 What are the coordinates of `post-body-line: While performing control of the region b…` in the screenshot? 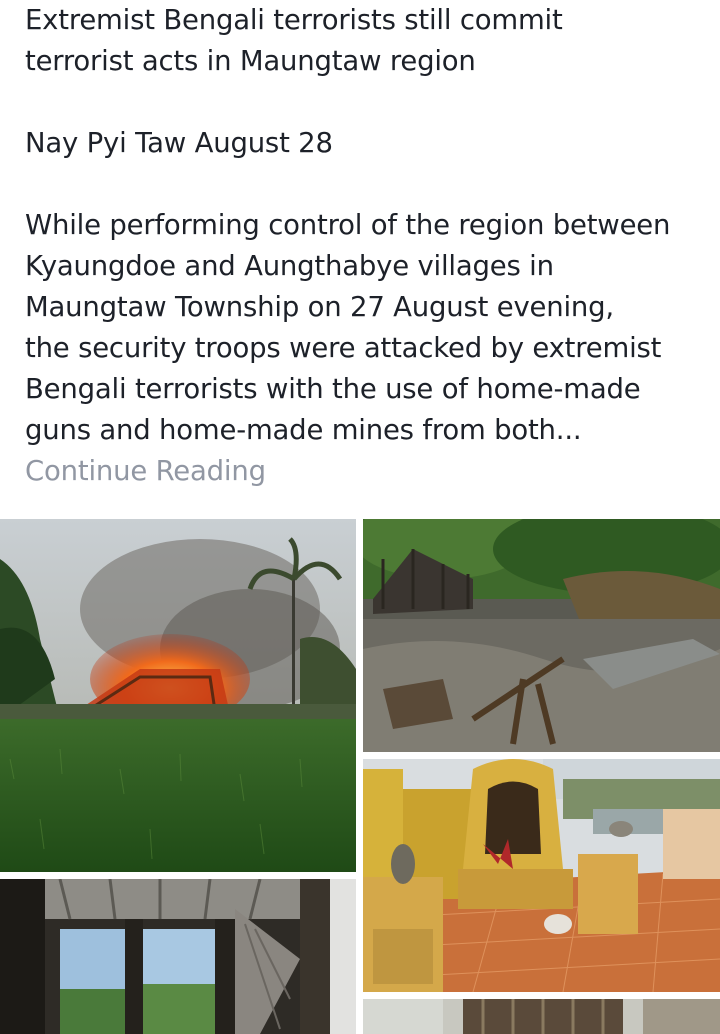 It's located at (348, 225).